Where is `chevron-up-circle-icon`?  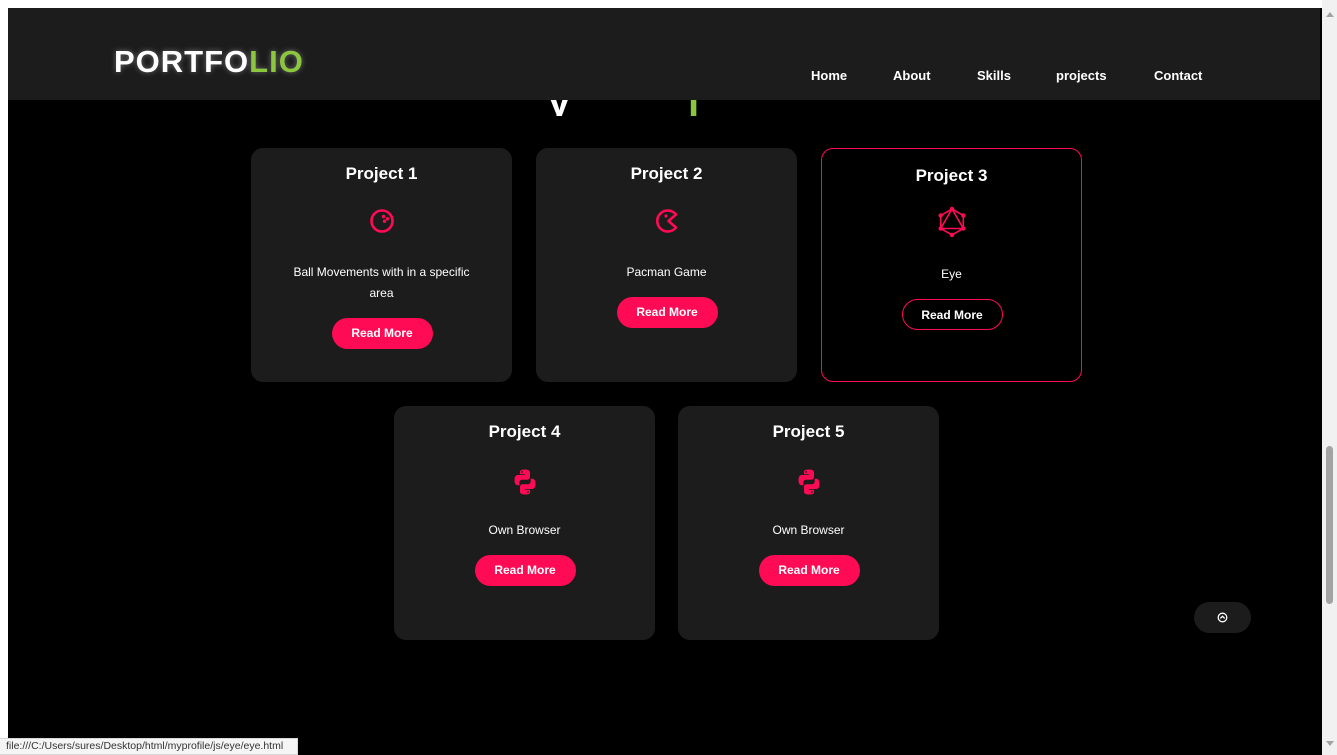 chevron-up-circle-icon is located at coordinates (1222, 617).